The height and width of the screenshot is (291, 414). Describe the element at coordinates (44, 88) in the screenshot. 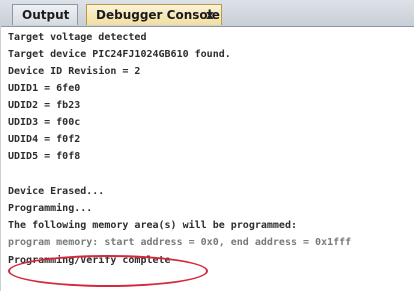

I see `console-line: UDID1 = 6fe0` at that location.